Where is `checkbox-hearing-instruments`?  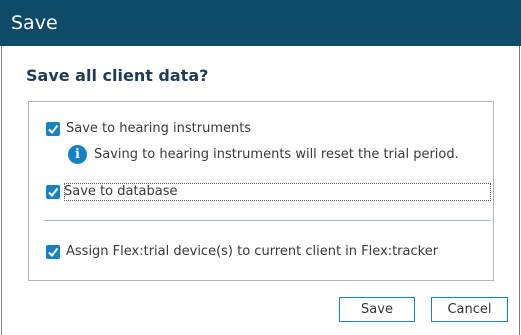 checkbox-hearing-instruments is located at coordinates (53, 128).